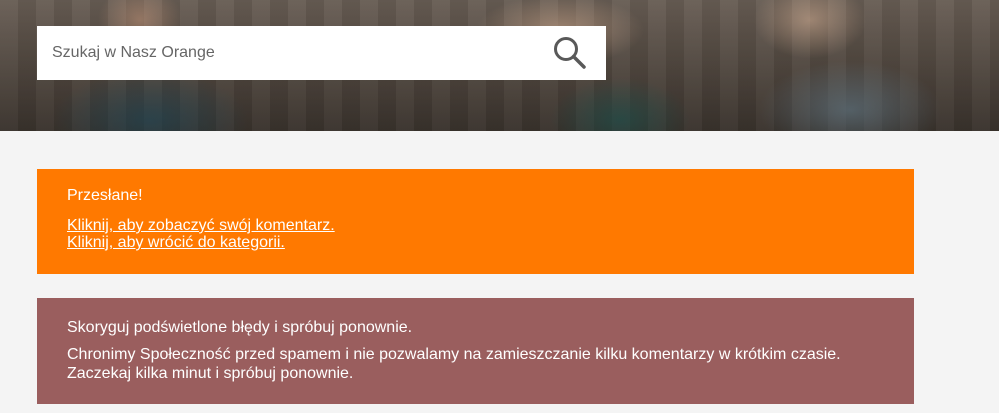 The width and height of the screenshot is (999, 413). I want to click on search-bar, so click(321, 53).